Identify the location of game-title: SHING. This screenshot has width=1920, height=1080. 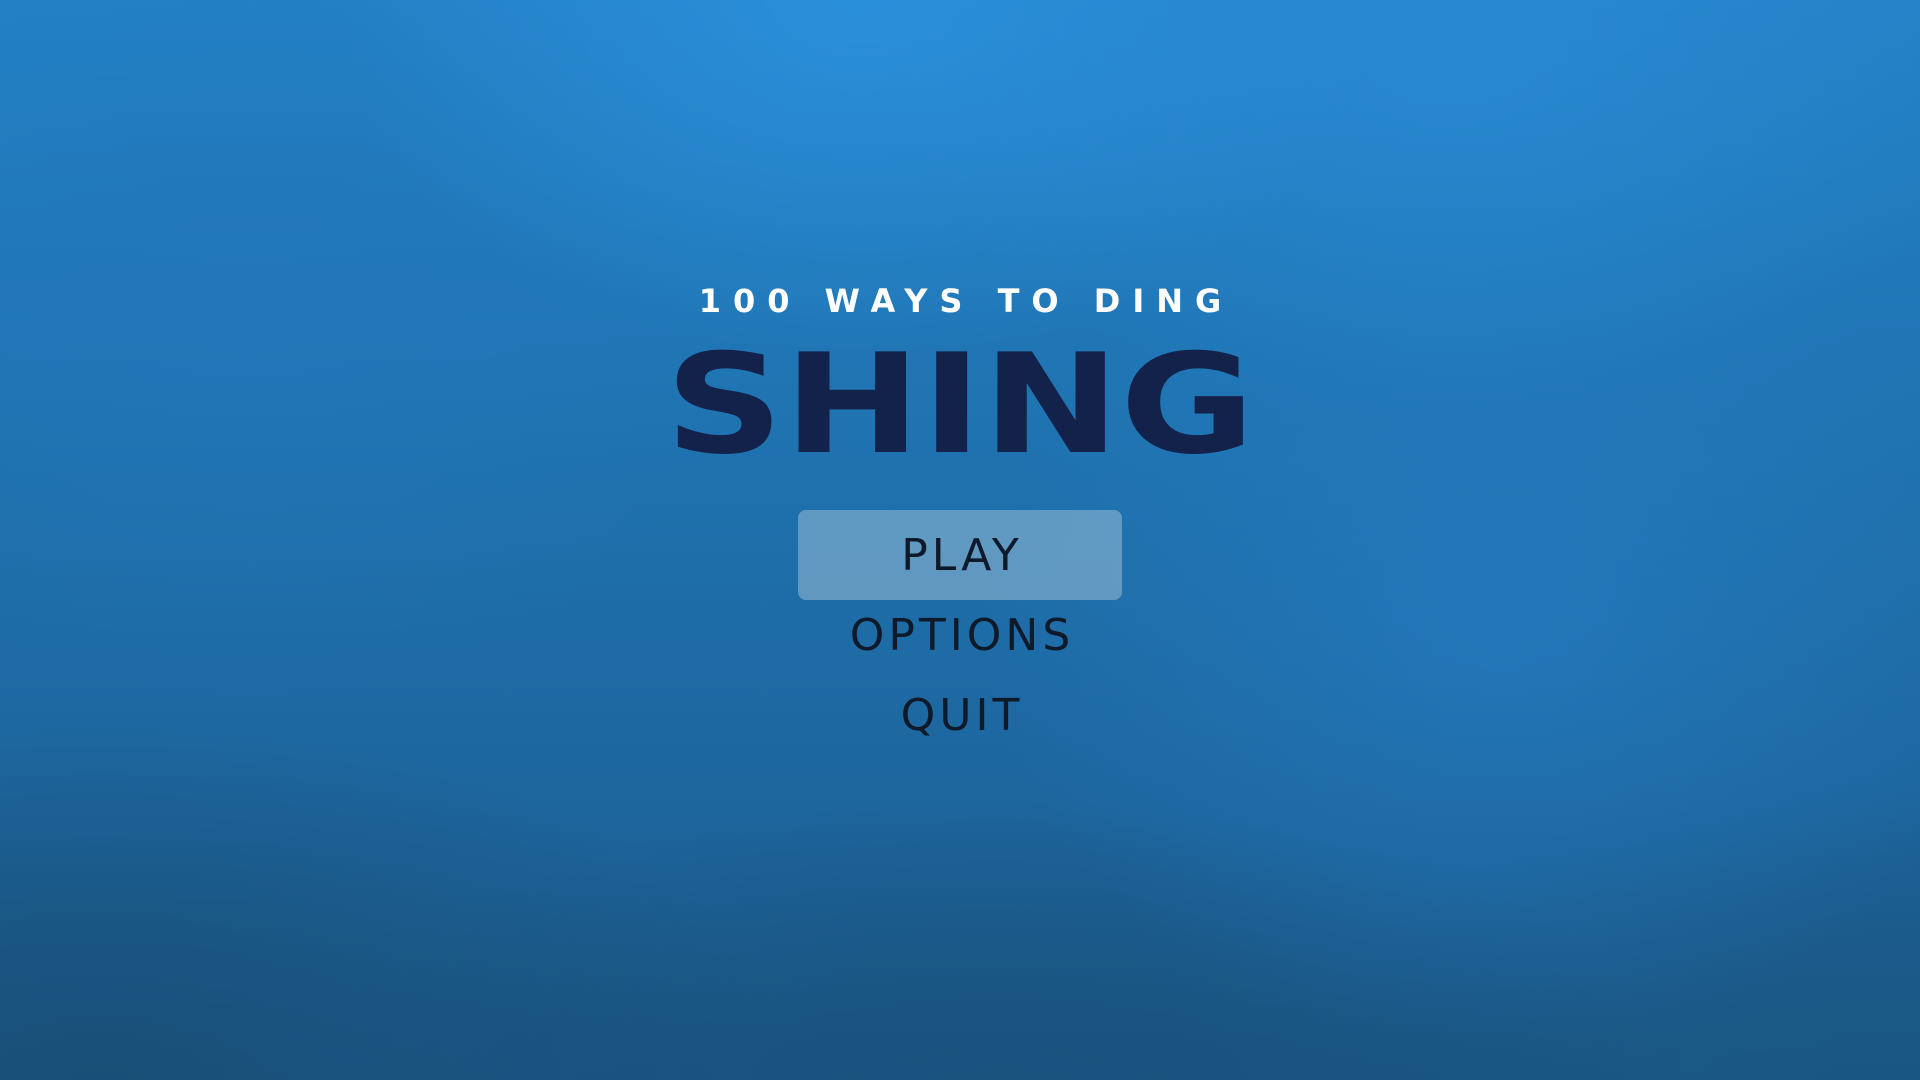
(960, 407).